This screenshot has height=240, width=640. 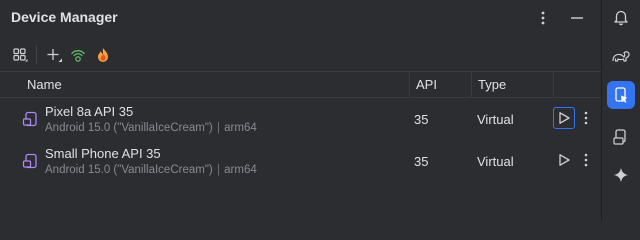 What do you see at coordinates (54, 55) in the screenshot?
I see `add-device-icon` at bounding box center [54, 55].